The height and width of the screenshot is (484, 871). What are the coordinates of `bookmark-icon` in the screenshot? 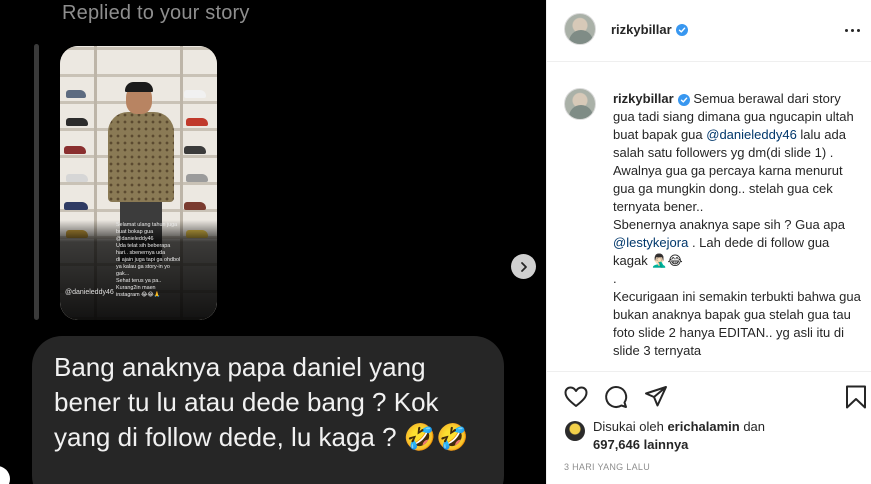 It's located at (856, 397).